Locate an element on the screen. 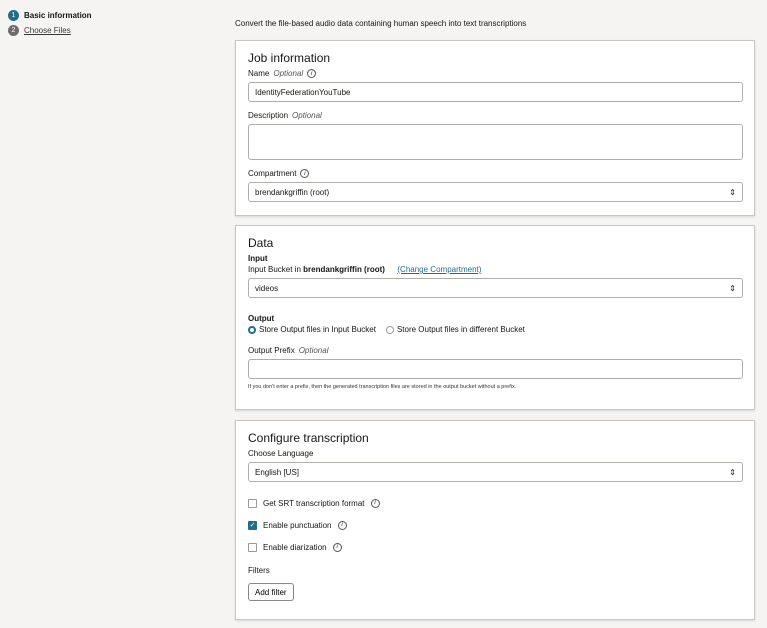 The width and height of the screenshot is (767, 628). compartment-value: brendankgriffin (root) is located at coordinates (292, 192).